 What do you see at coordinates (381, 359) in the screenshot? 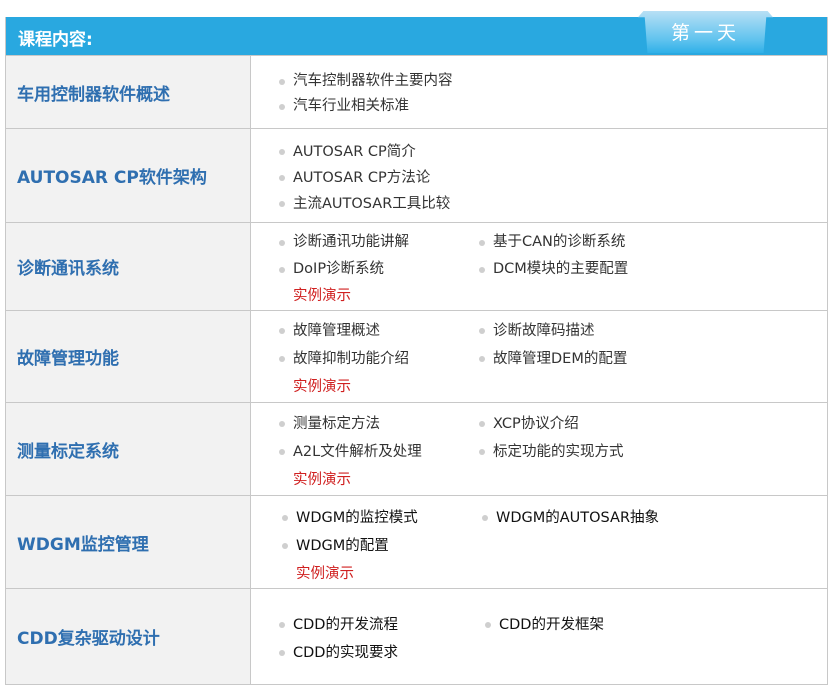
I see `topic-item: 故障抑制功能介绍` at bounding box center [381, 359].